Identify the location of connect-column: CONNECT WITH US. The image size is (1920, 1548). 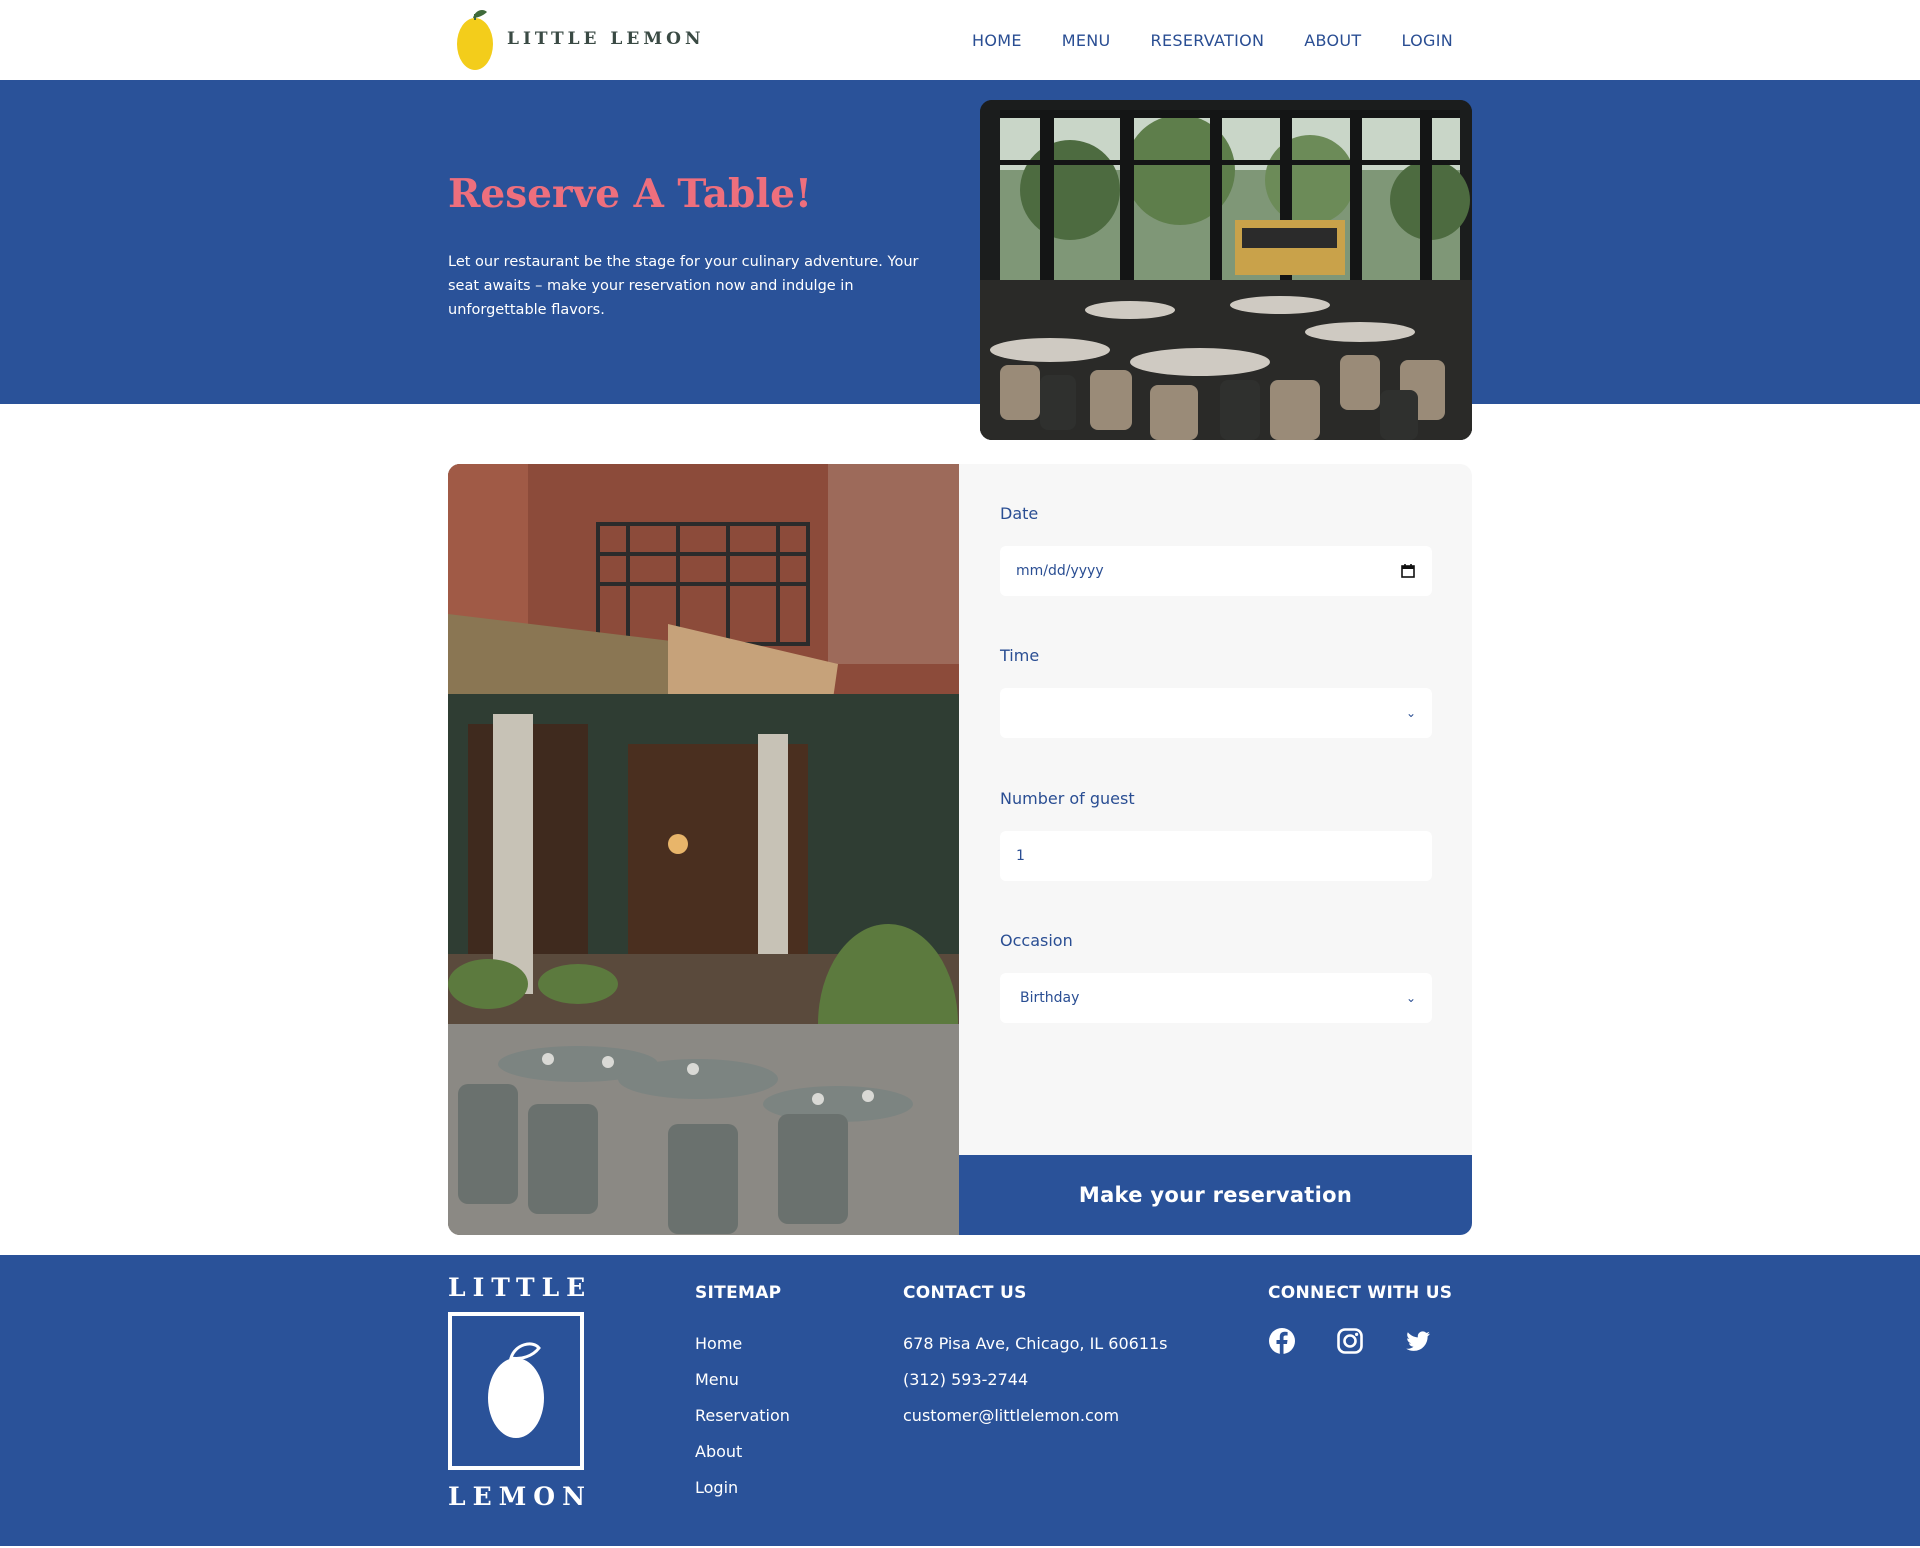
(1360, 1319).